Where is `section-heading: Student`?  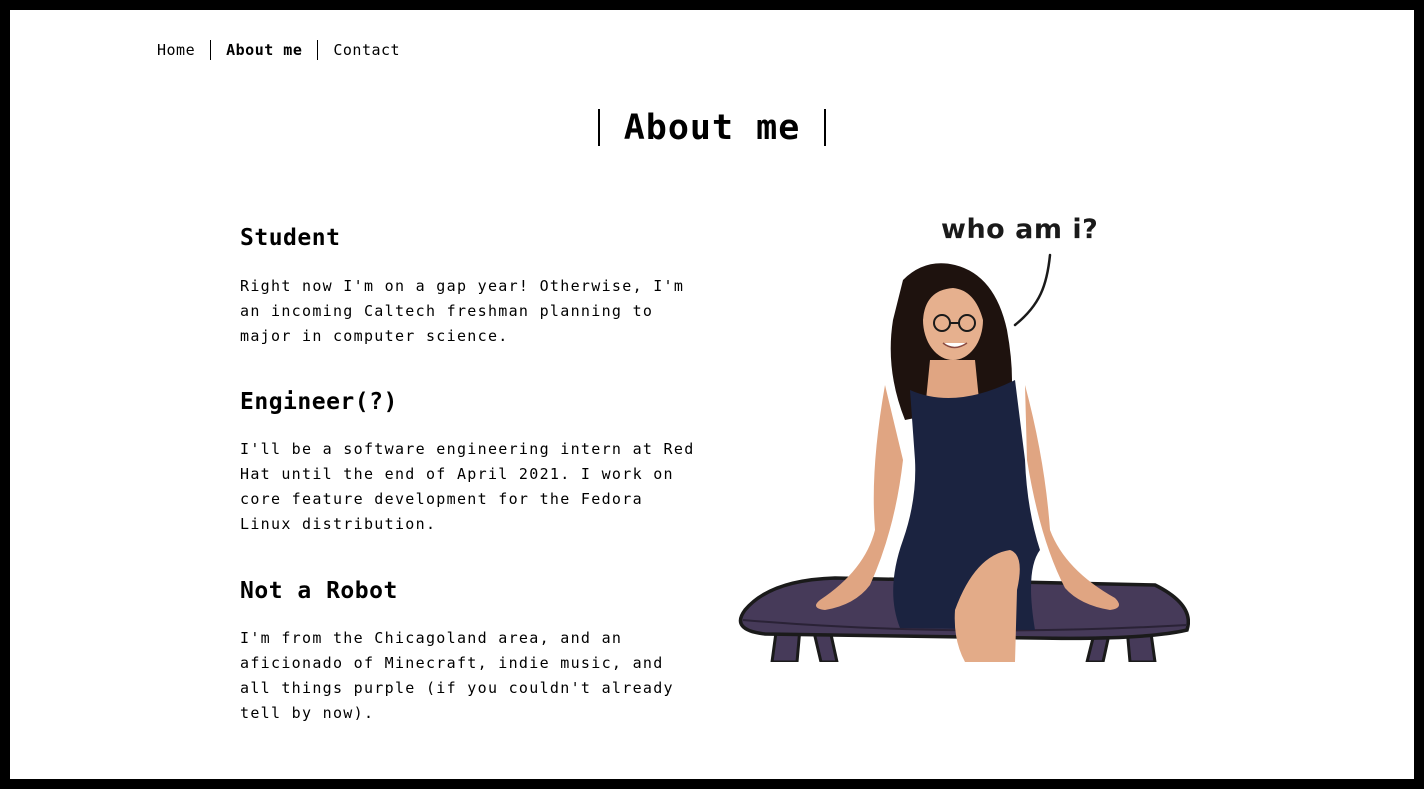 section-heading: Student is located at coordinates (290, 238).